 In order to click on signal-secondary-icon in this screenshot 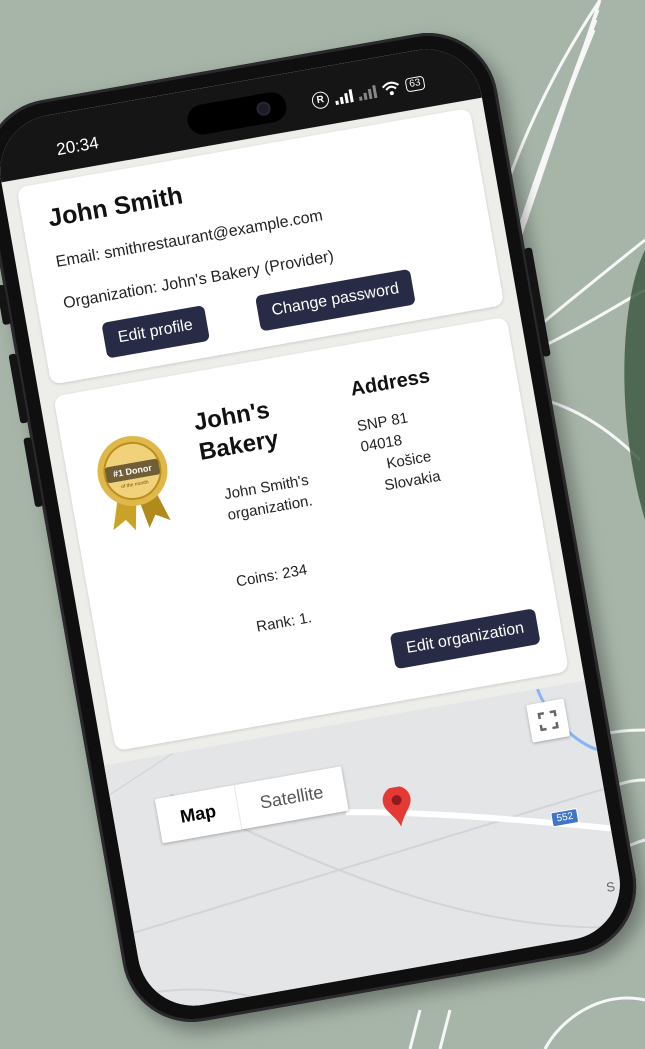, I will do `click(367, 92)`.